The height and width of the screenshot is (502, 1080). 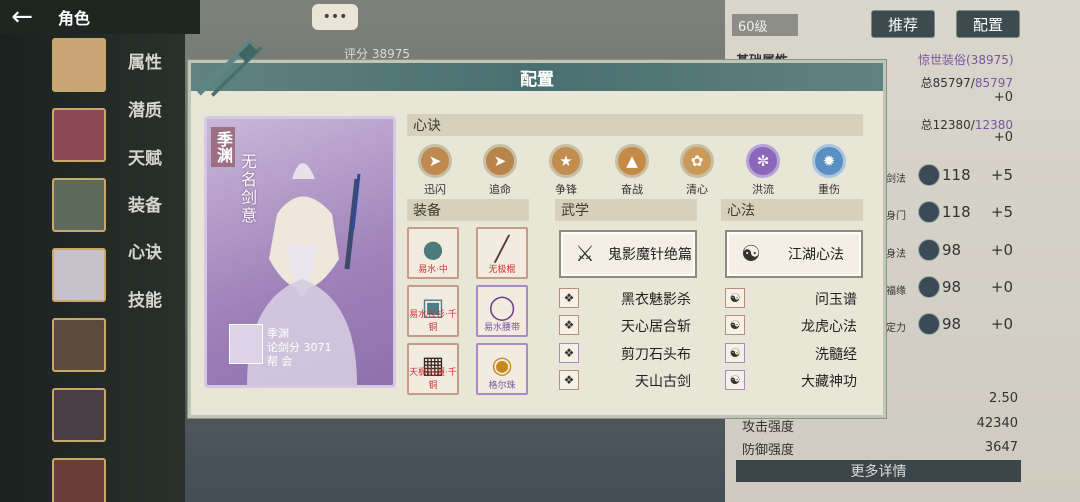 I want to click on tab-potential: 潜质, so click(x=145, y=108).